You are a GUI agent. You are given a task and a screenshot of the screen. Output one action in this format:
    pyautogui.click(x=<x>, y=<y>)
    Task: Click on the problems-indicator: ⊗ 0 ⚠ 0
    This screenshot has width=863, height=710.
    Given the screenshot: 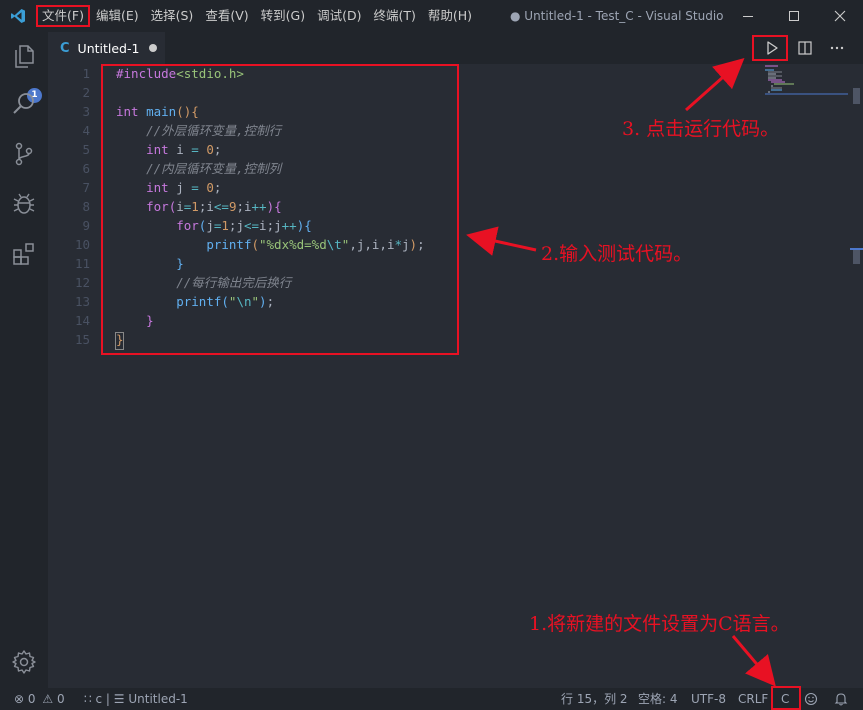 What is the action you would take?
    pyautogui.click(x=39, y=699)
    